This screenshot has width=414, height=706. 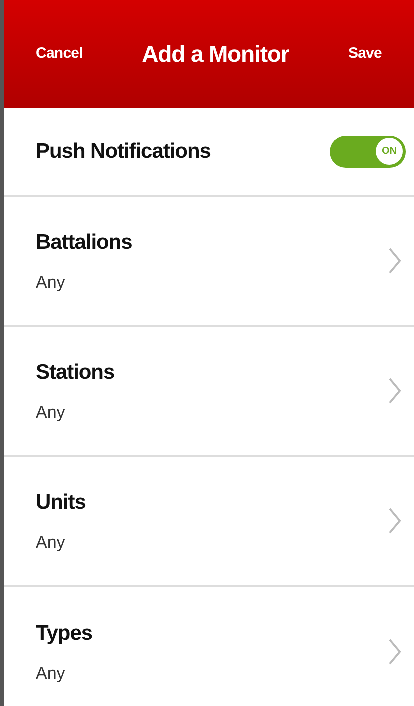 I want to click on page-title: Add a Monitor, so click(x=216, y=54).